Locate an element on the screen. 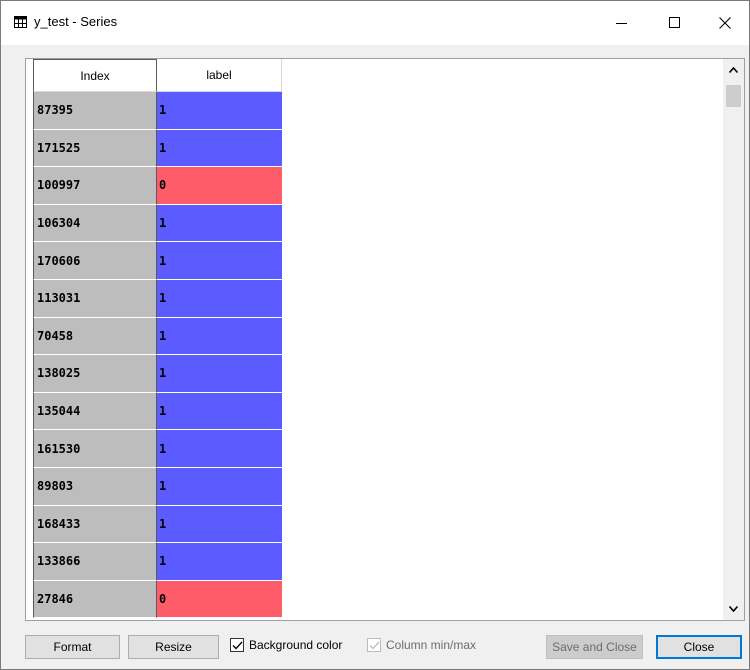  background-color-checkbox: Background color is located at coordinates (286, 645).